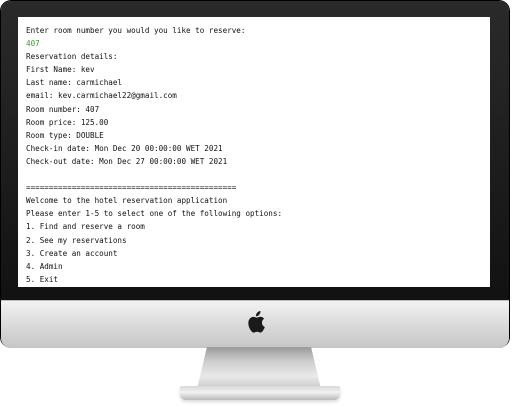 Image resolution: width=521 pixels, height=408 pixels. Describe the element at coordinates (44, 266) in the screenshot. I see `console-line: 4. Admin` at that location.